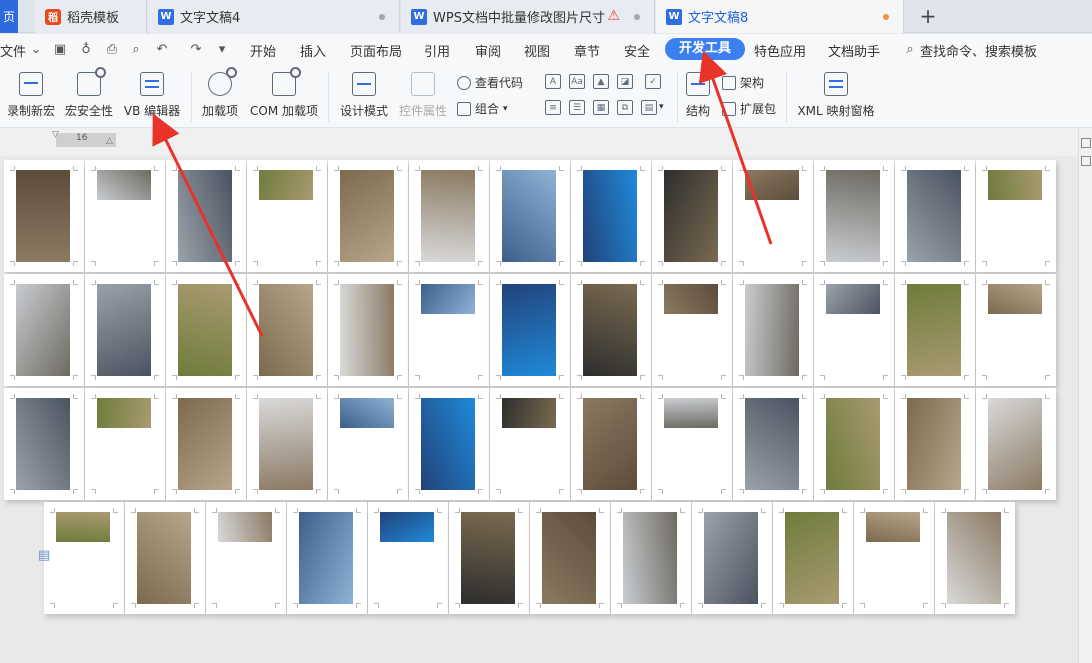  I want to click on tab-batch-resize: W WPS文档中批量修改图片尺寸 ⚠, so click(528, 16).